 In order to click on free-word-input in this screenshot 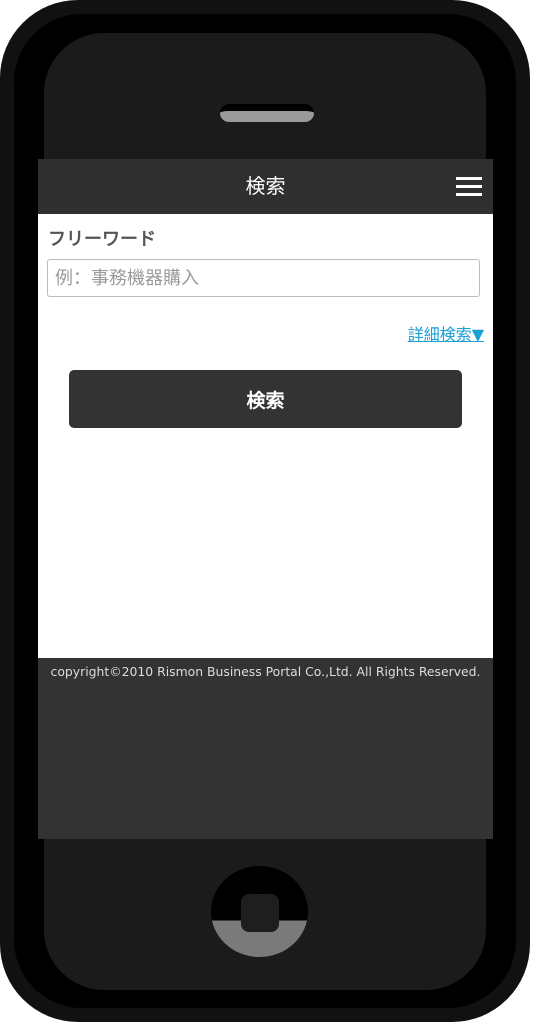, I will do `click(263, 278)`.